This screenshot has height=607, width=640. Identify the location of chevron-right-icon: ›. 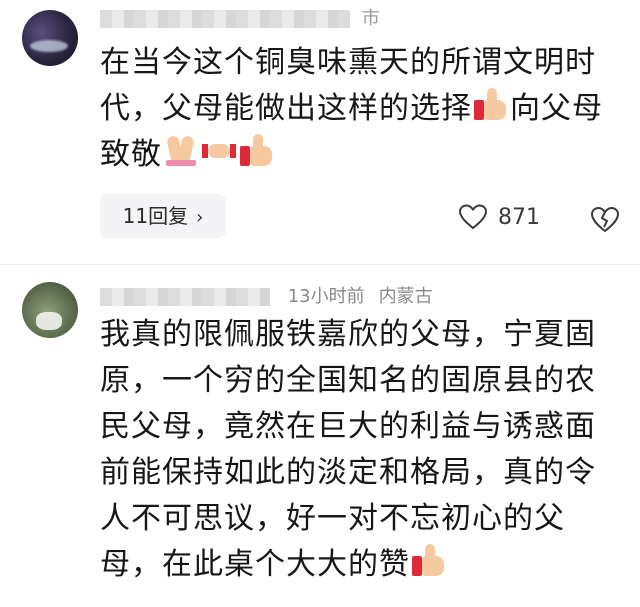
(200, 217).